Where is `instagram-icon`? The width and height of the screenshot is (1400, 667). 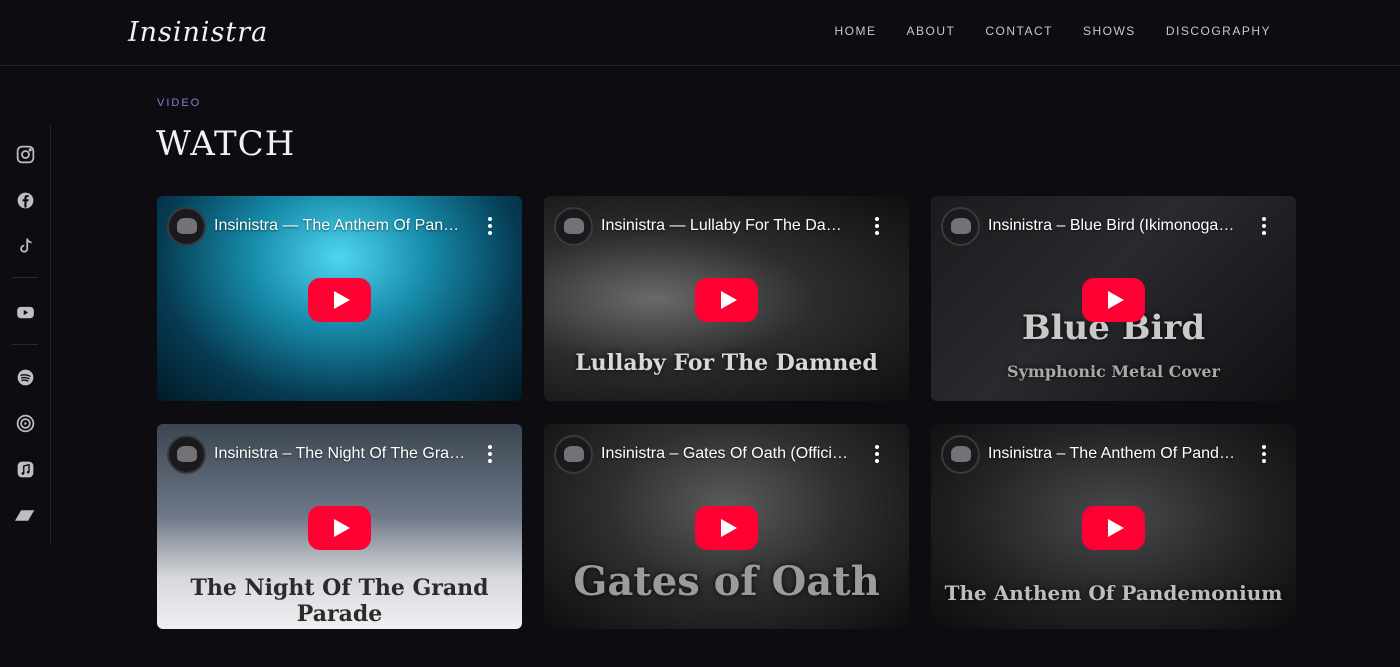 instagram-icon is located at coordinates (25, 154).